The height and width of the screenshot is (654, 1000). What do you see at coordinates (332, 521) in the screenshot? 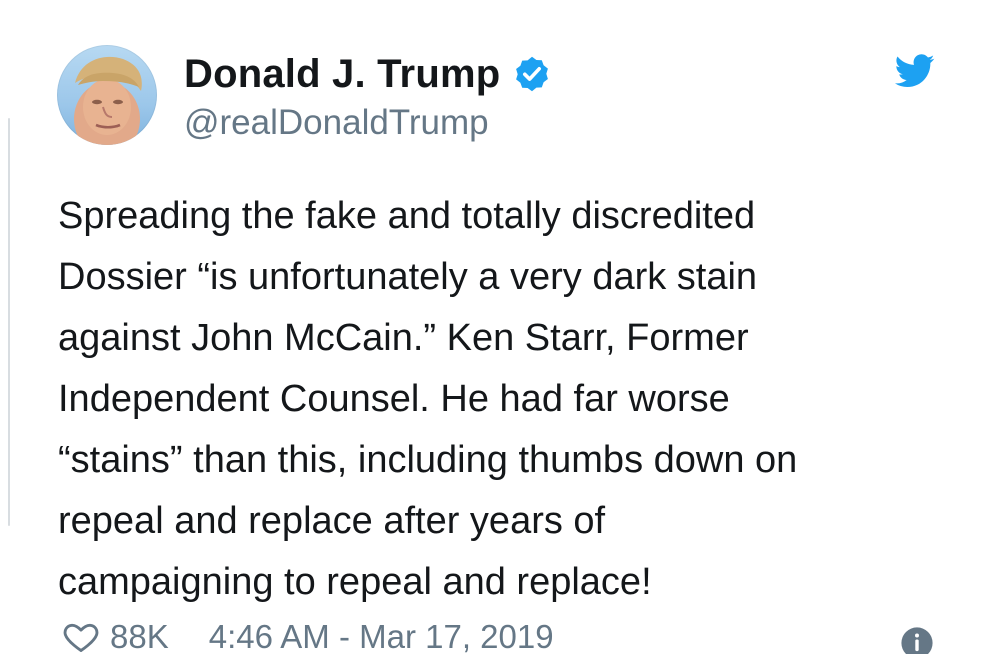
I see `tweet-line: repeal and replace after years of` at bounding box center [332, 521].